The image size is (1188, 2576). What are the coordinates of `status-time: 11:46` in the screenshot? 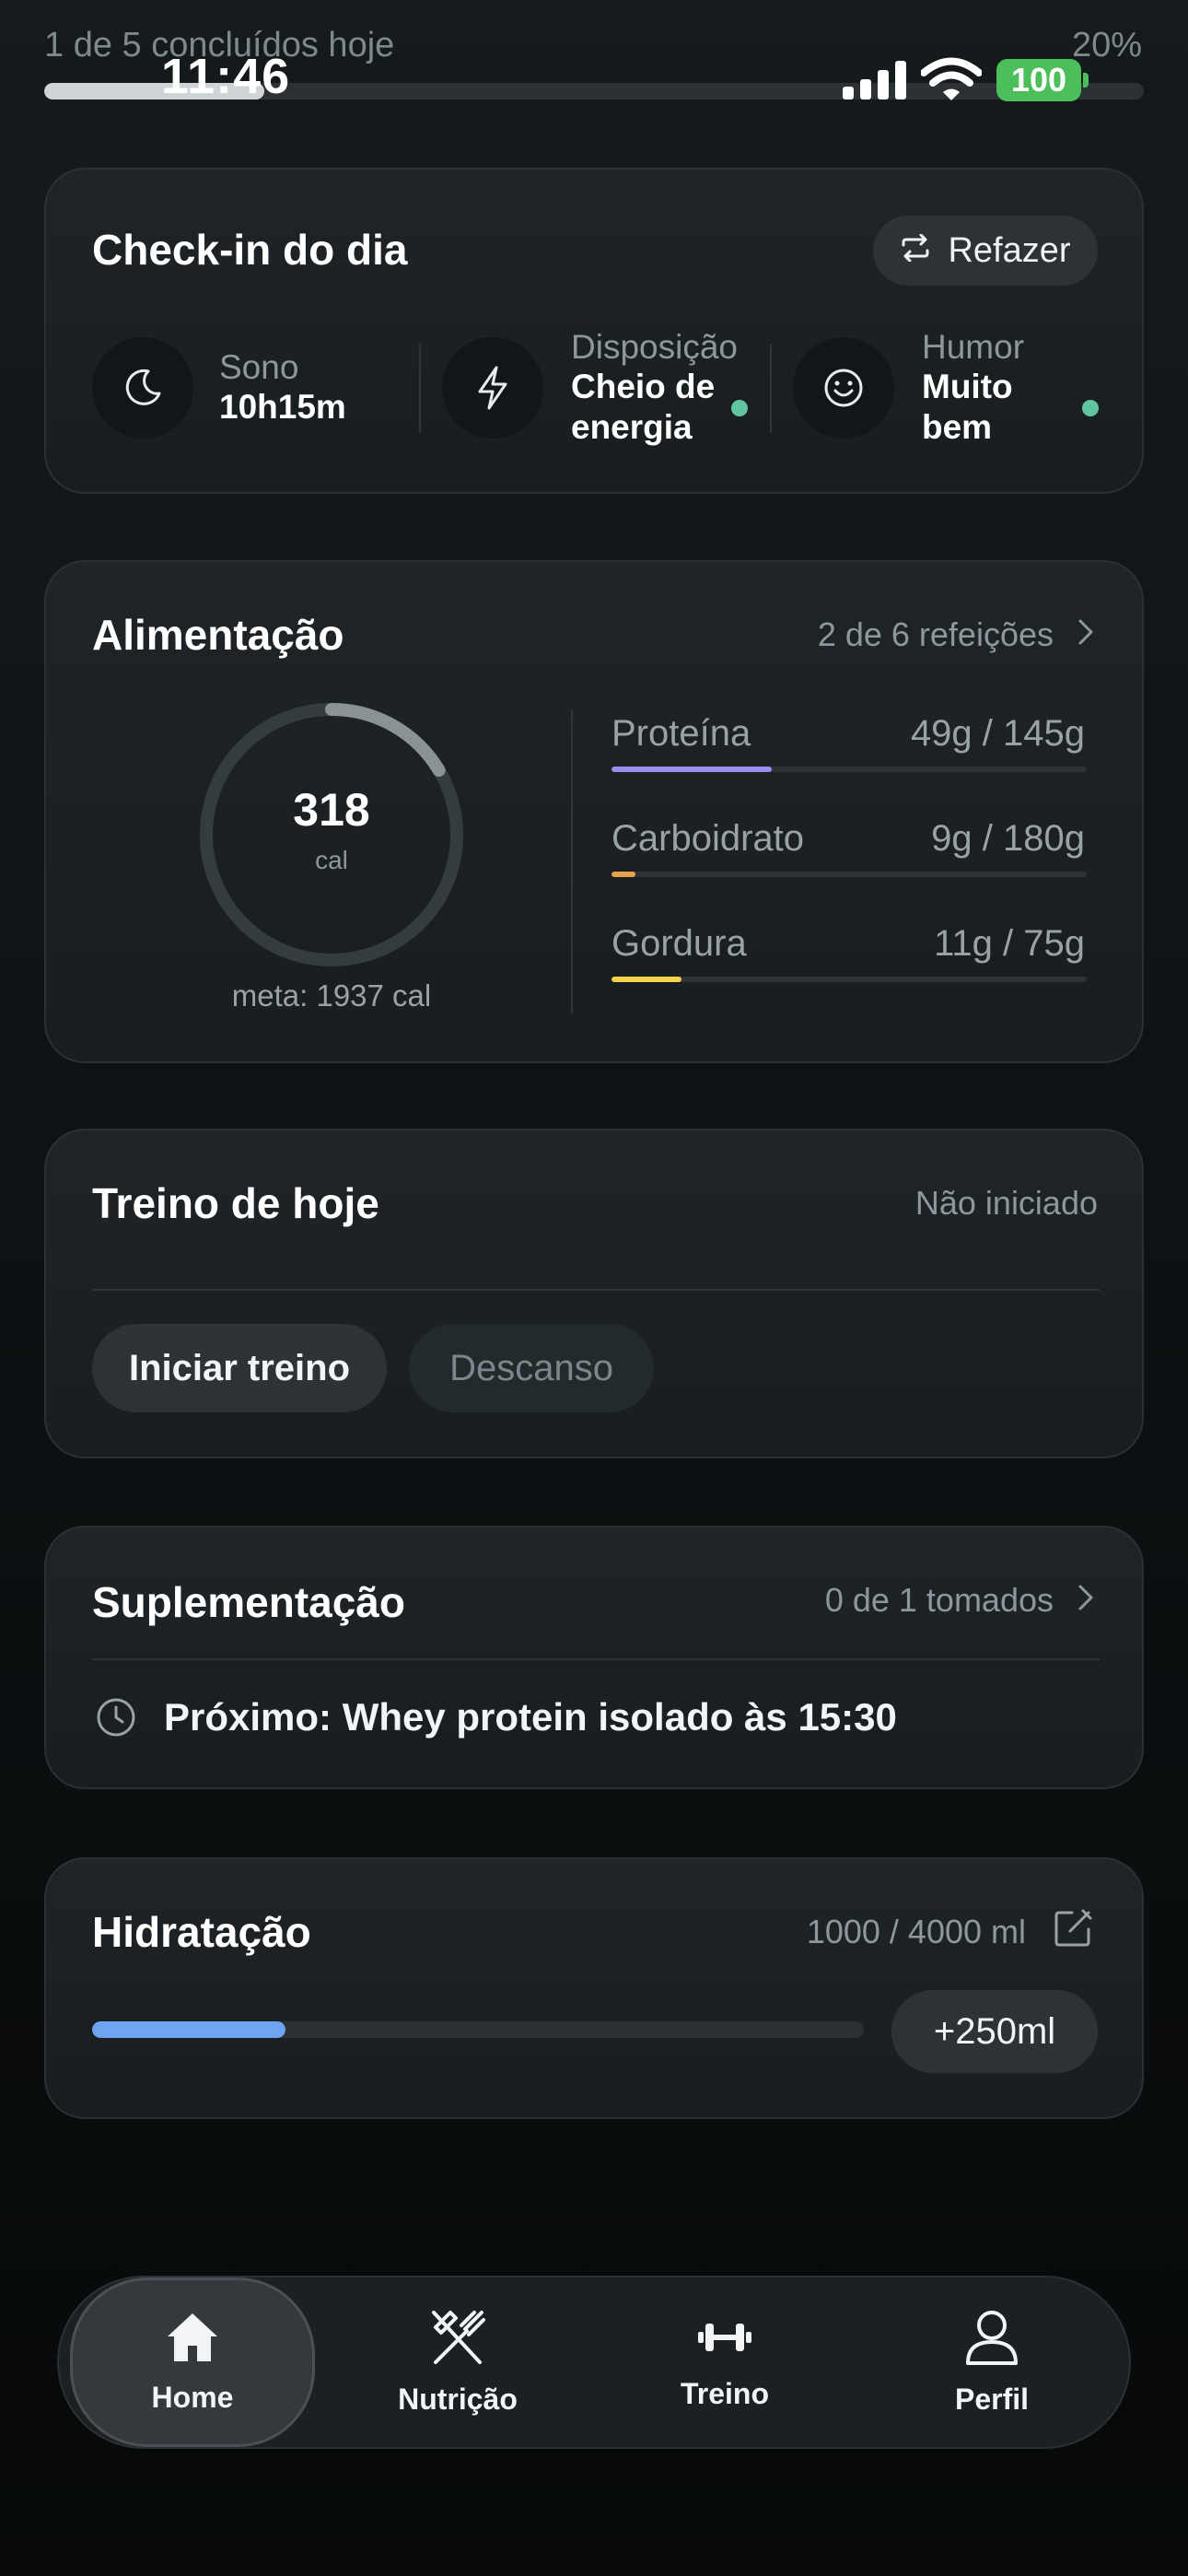 It's located at (226, 76).